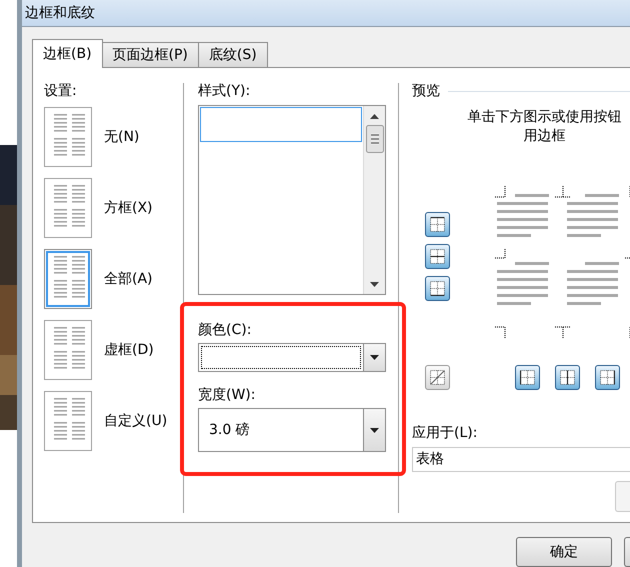 The height and width of the screenshot is (567, 630). What do you see at coordinates (229, 430) in the screenshot?
I see `width-value: 3.0 磅` at bounding box center [229, 430].